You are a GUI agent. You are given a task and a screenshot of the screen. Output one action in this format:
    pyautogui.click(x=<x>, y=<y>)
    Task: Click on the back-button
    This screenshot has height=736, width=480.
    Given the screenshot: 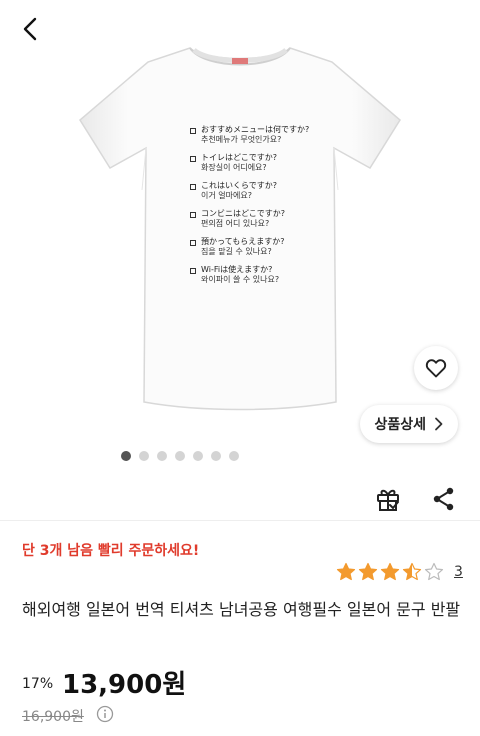 What is the action you would take?
    pyautogui.click(x=31, y=29)
    